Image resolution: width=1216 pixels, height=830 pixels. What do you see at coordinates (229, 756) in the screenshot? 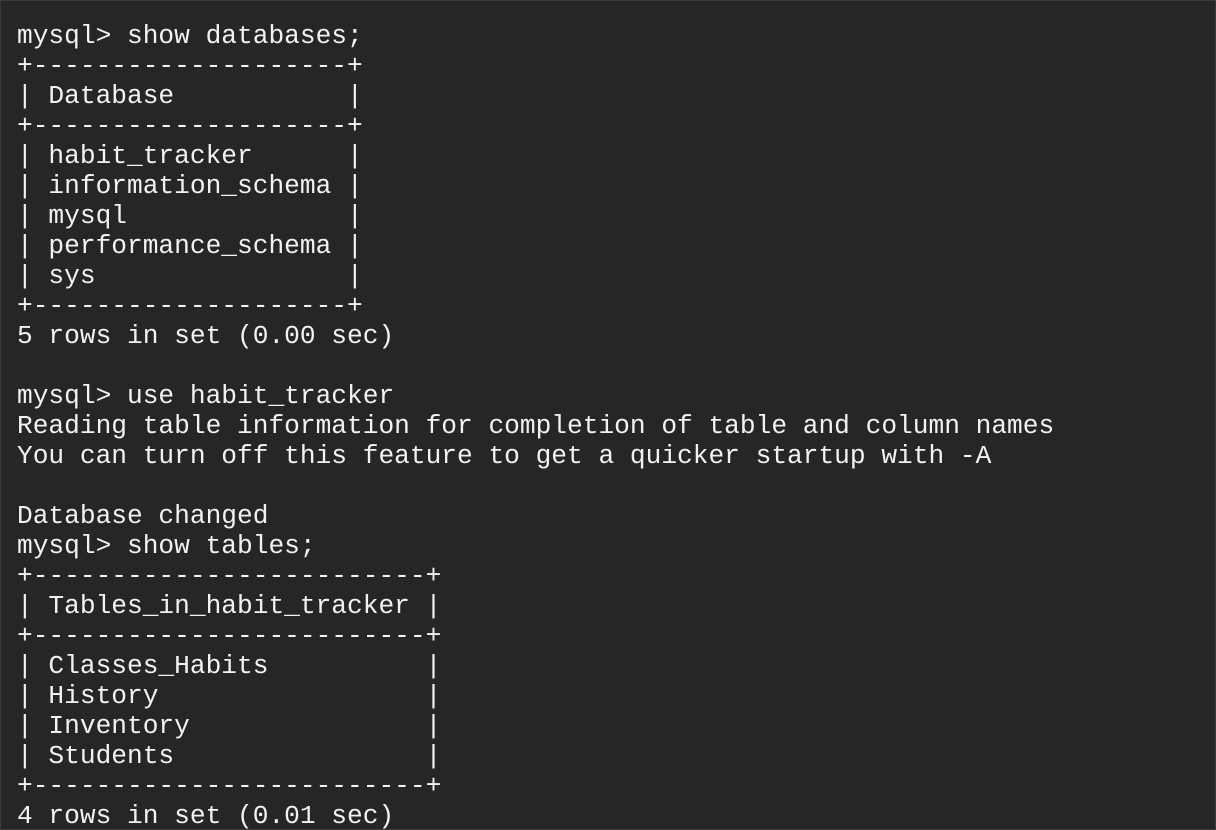
I see `table-row: | Students |` at bounding box center [229, 756].